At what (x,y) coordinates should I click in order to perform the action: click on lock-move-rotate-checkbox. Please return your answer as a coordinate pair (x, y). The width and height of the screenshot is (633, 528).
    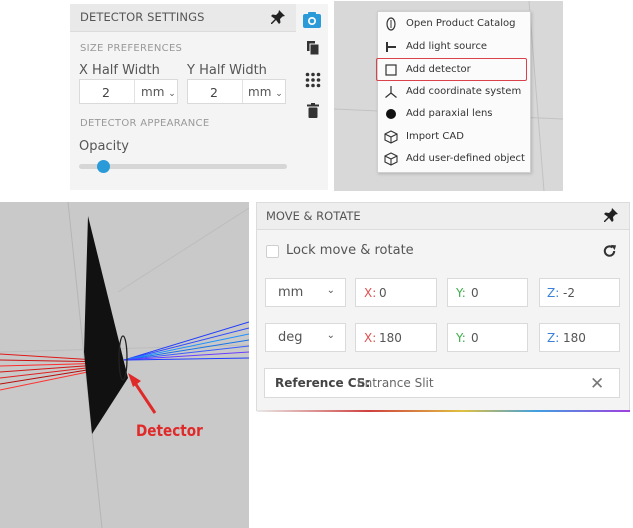
    Looking at the image, I should click on (272, 251).